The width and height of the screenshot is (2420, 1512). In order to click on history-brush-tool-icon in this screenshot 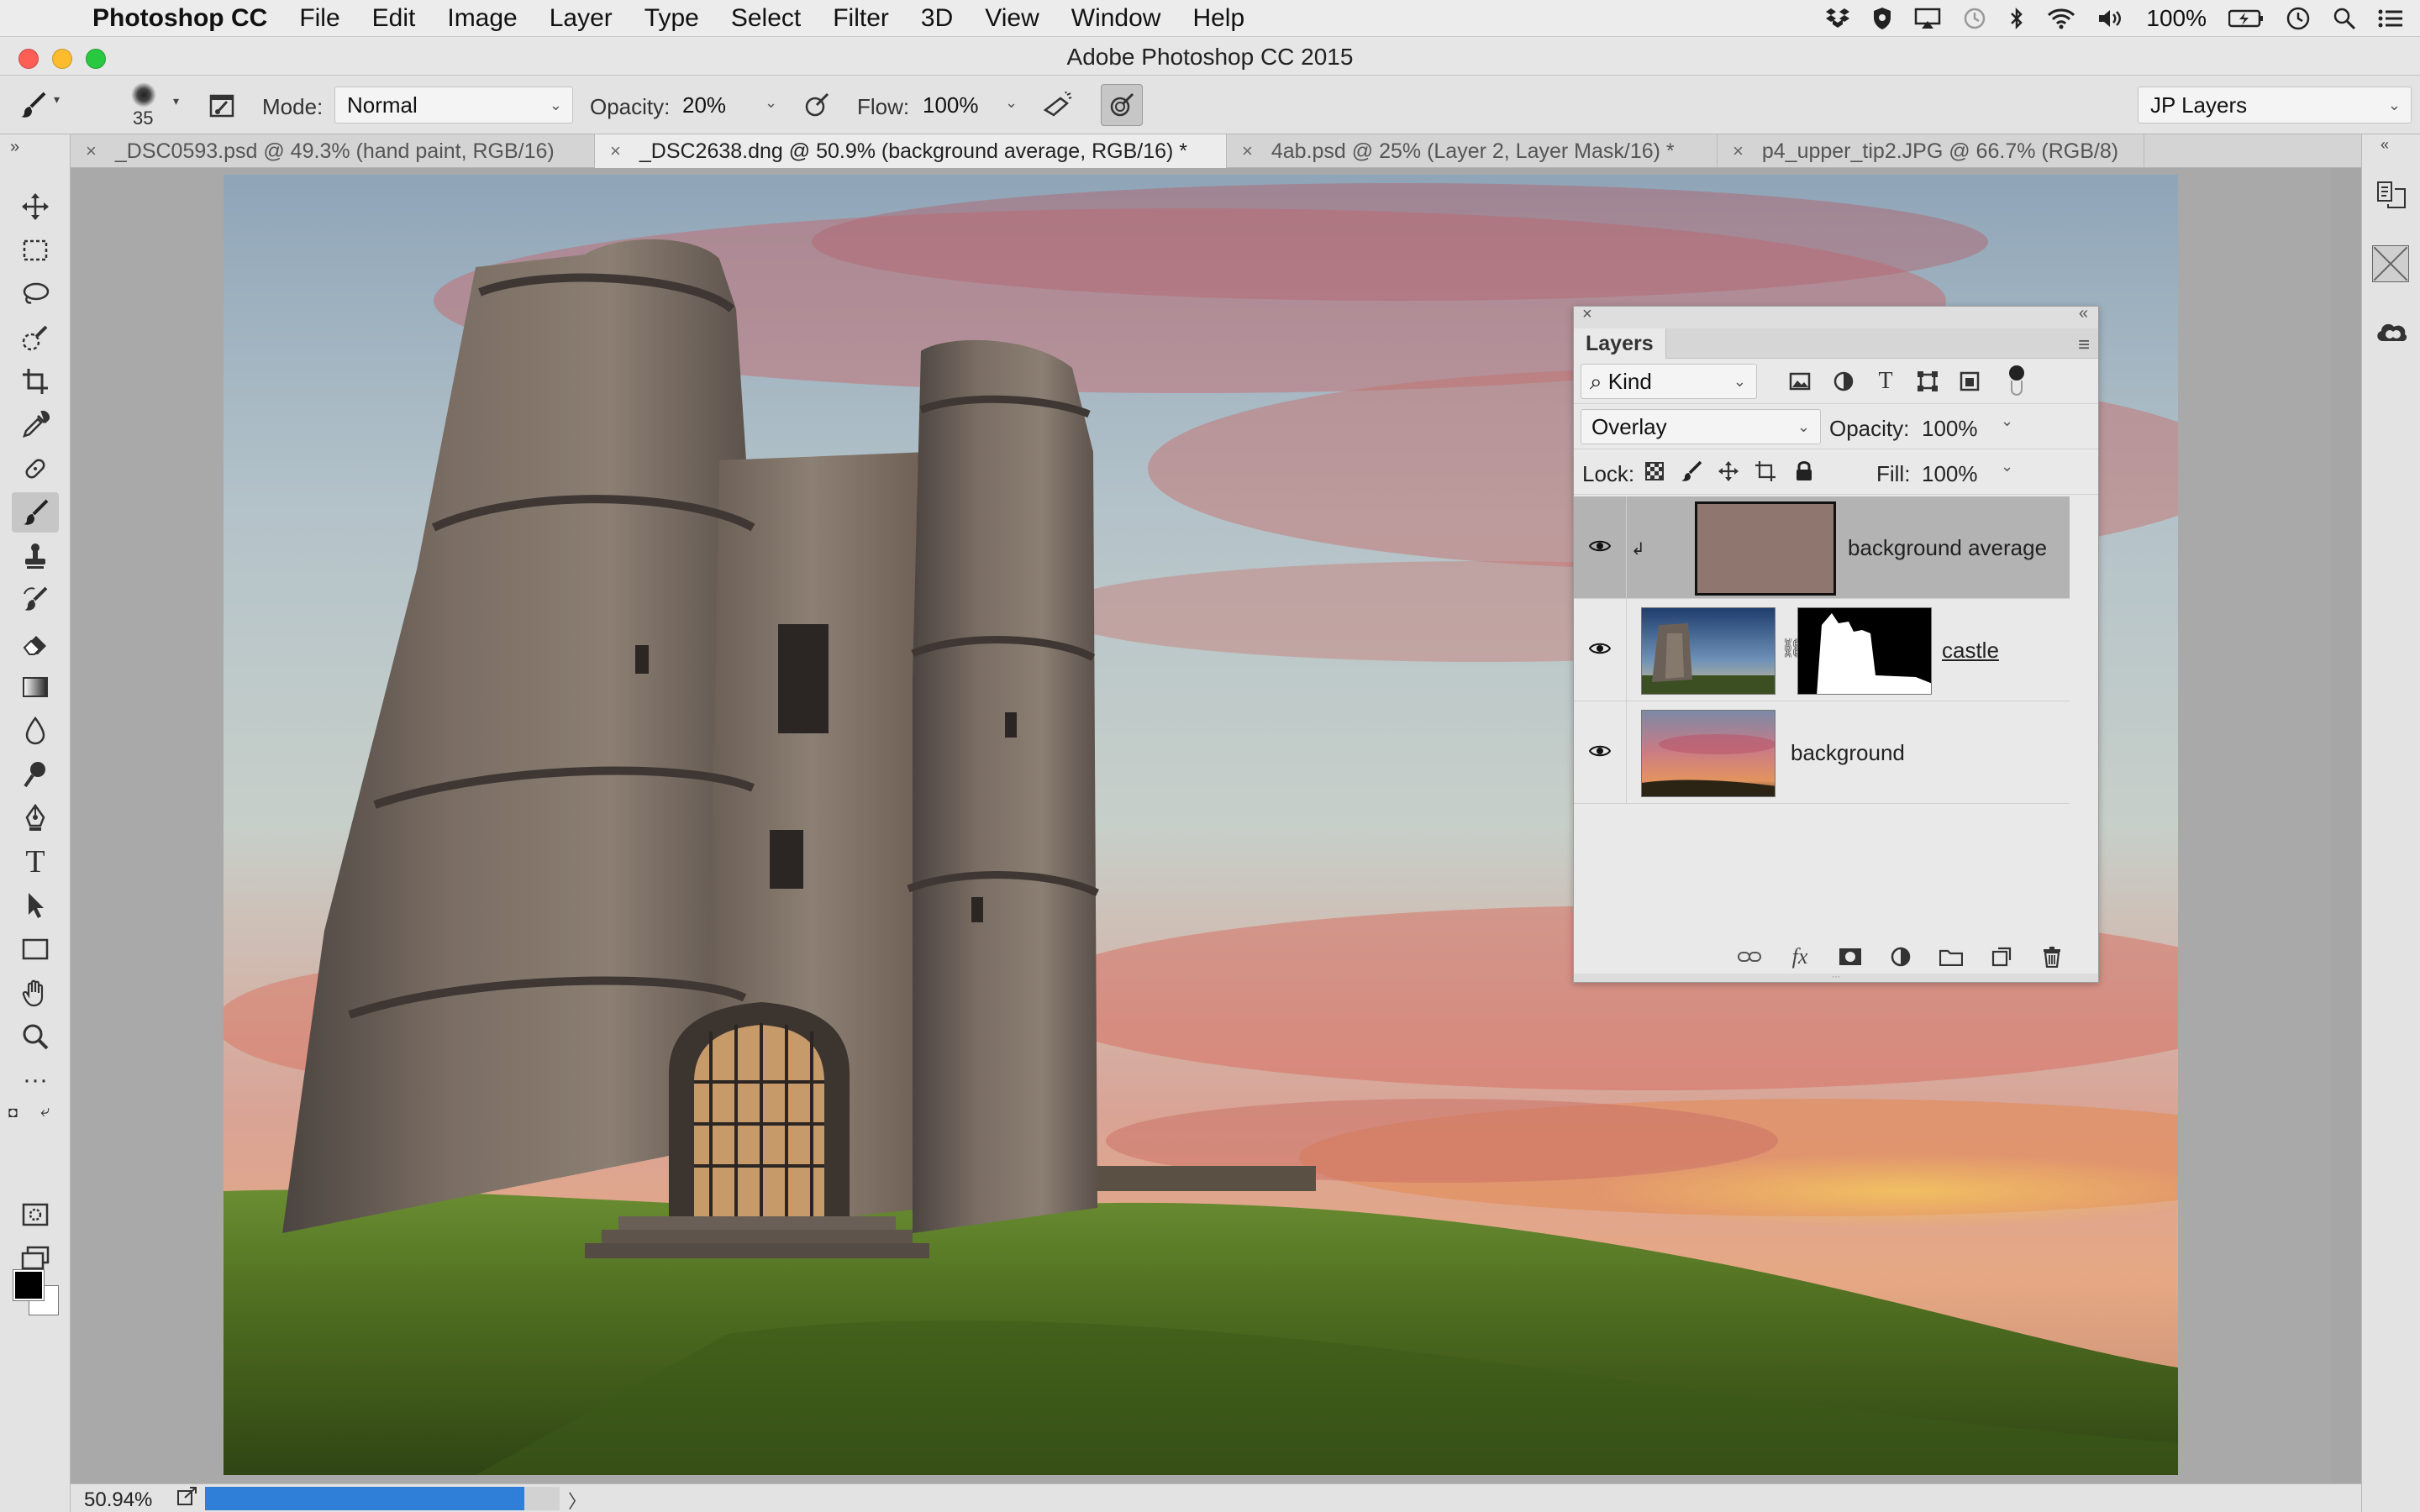, I will do `click(35, 600)`.